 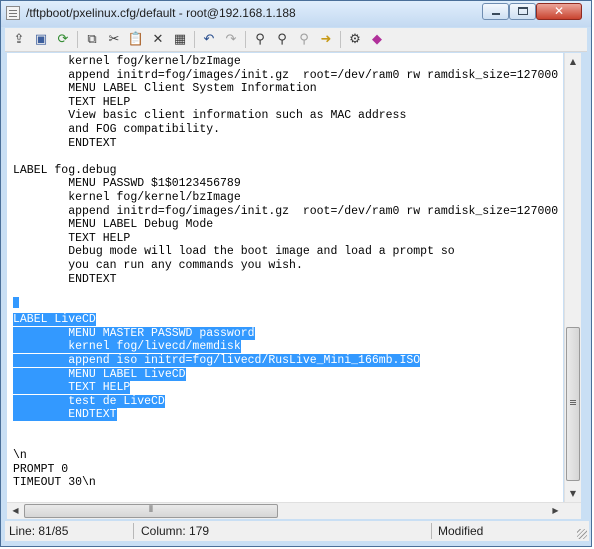 What do you see at coordinates (20, 456) in the screenshot?
I see `editor-line-text: \n` at bounding box center [20, 456].